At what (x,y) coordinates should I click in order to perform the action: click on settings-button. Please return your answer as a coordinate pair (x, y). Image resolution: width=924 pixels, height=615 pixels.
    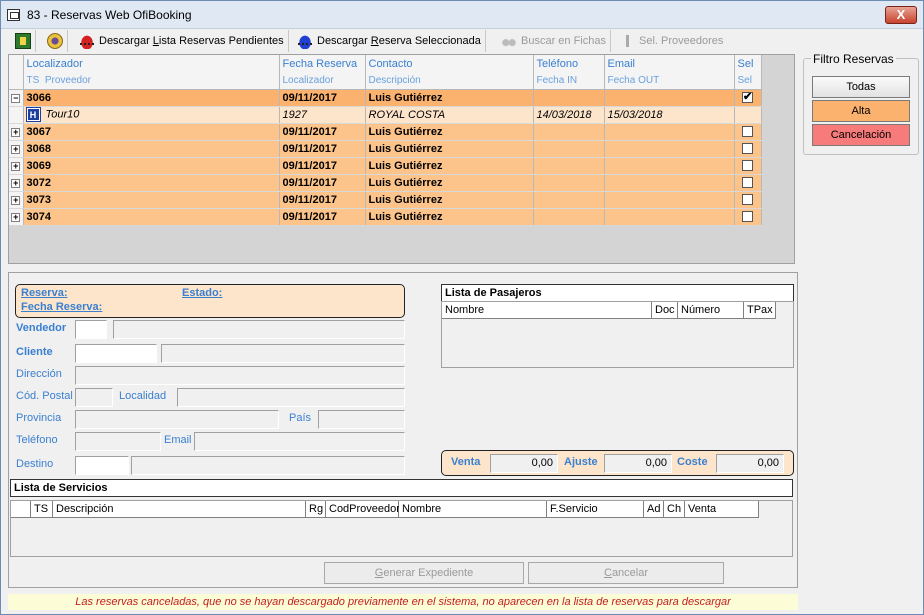
    Looking at the image, I should click on (55, 41).